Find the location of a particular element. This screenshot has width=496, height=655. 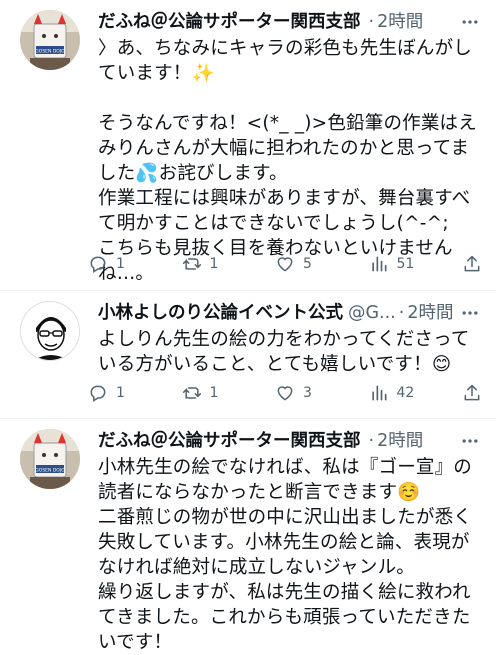

tweet-header: 小林よしのり公論イベント公式 @G... · 2時間 is located at coordinates (289, 313).